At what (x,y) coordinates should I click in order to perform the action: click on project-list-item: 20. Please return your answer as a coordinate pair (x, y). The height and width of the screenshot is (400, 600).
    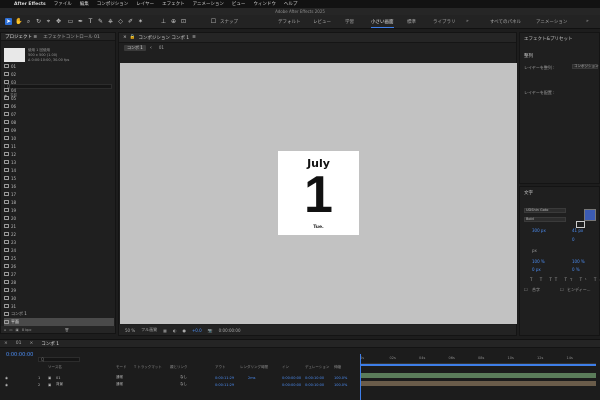
    Looking at the image, I should click on (59, 218).